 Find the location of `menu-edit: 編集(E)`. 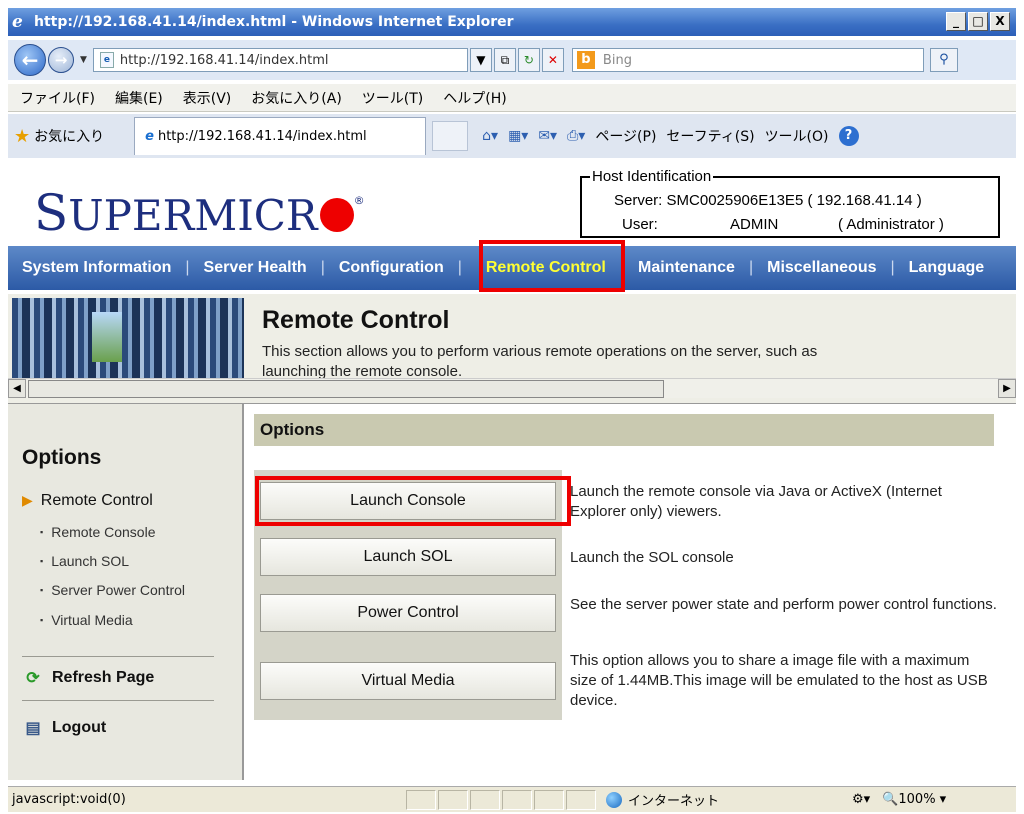

menu-edit: 編集(E) is located at coordinates (139, 98).